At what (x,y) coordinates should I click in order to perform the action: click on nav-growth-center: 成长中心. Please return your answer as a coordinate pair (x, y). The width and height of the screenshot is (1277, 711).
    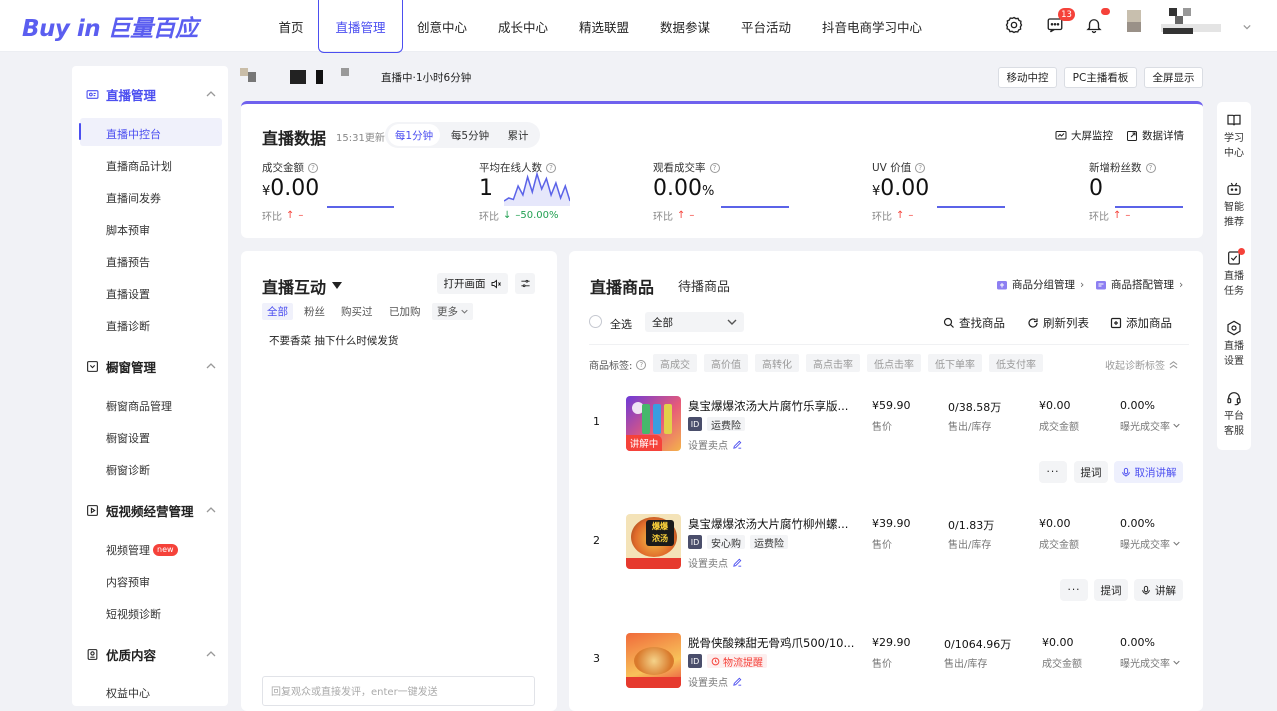
    Looking at the image, I should click on (523, 26).